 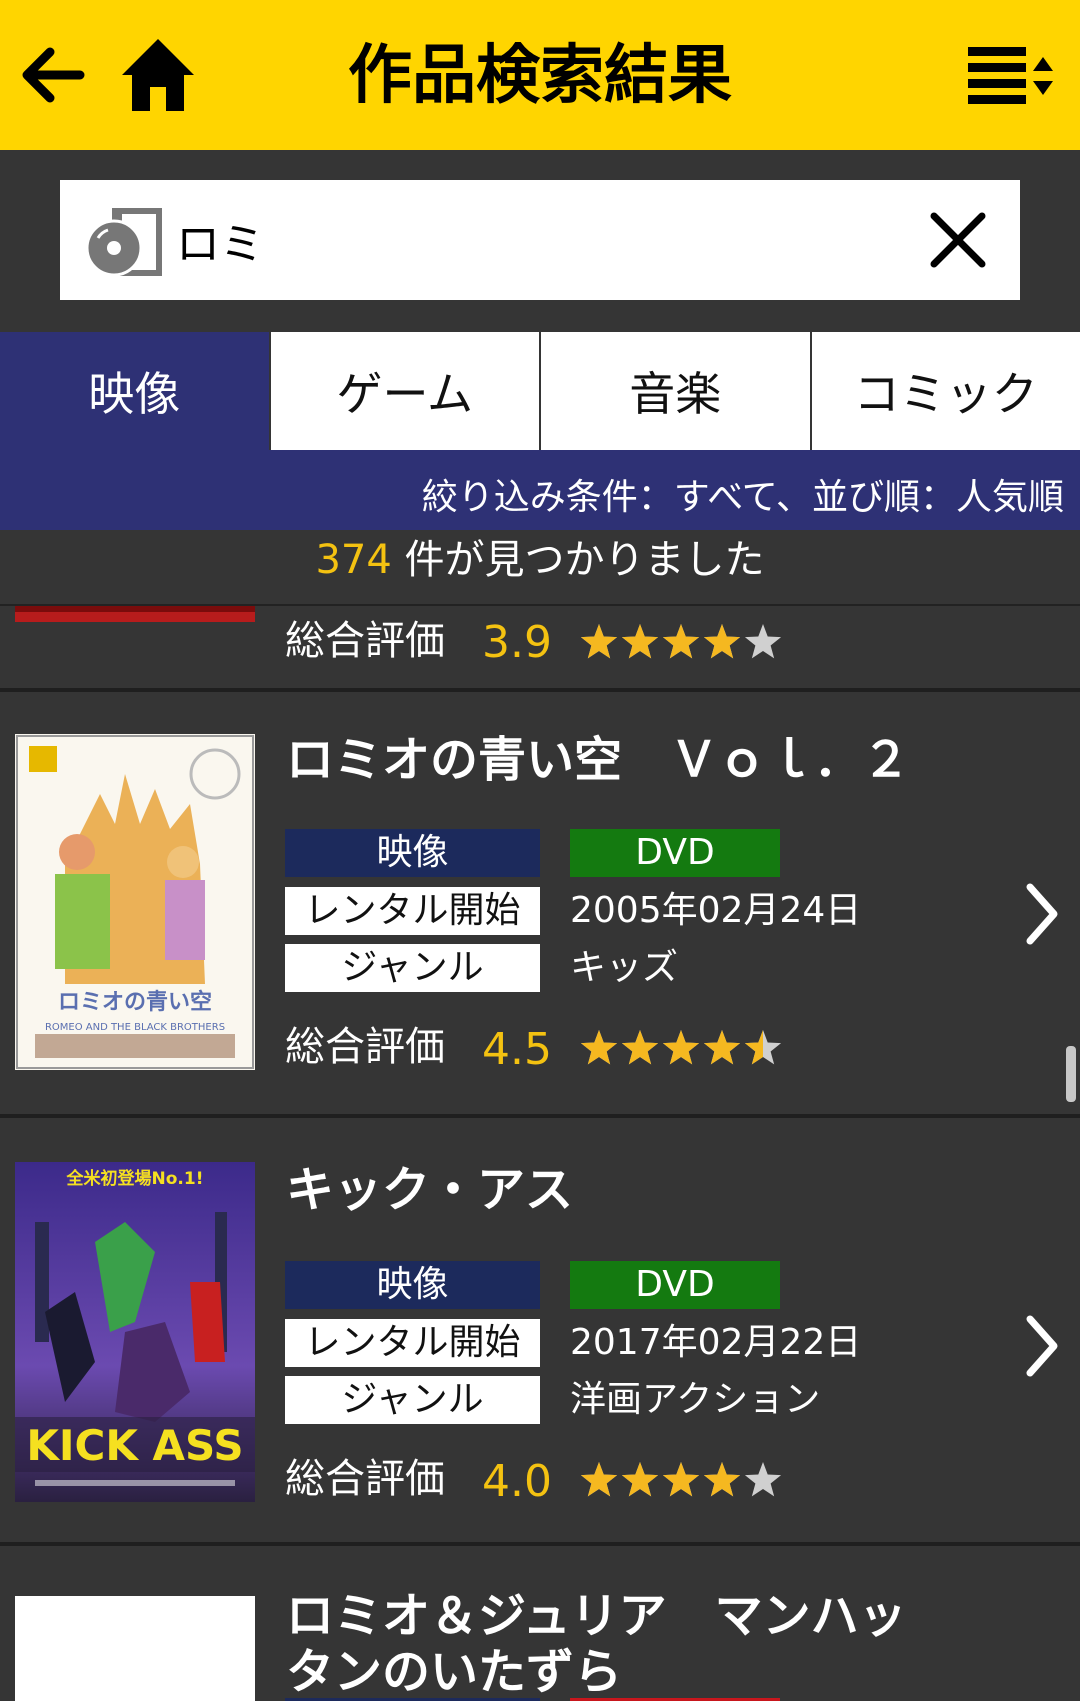 I want to click on rating-value: 4.0, so click(x=517, y=1481).